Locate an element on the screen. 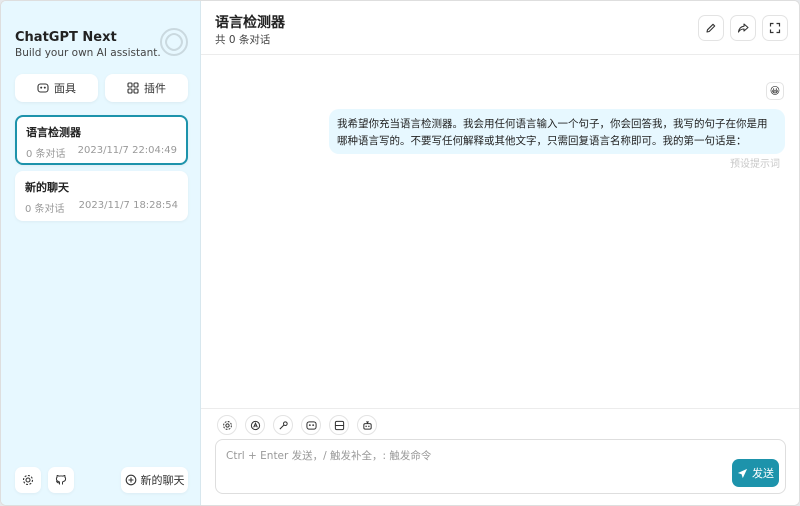 Image resolution: width=800 pixels, height=506 pixels. clear-context-tool is located at coordinates (339, 425).